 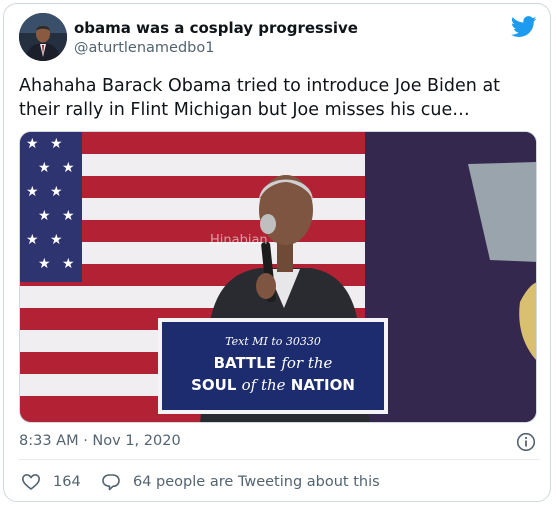 What do you see at coordinates (273, 363) in the screenshot?
I see `sign-line-2: BATTLE for the` at bounding box center [273, 363].